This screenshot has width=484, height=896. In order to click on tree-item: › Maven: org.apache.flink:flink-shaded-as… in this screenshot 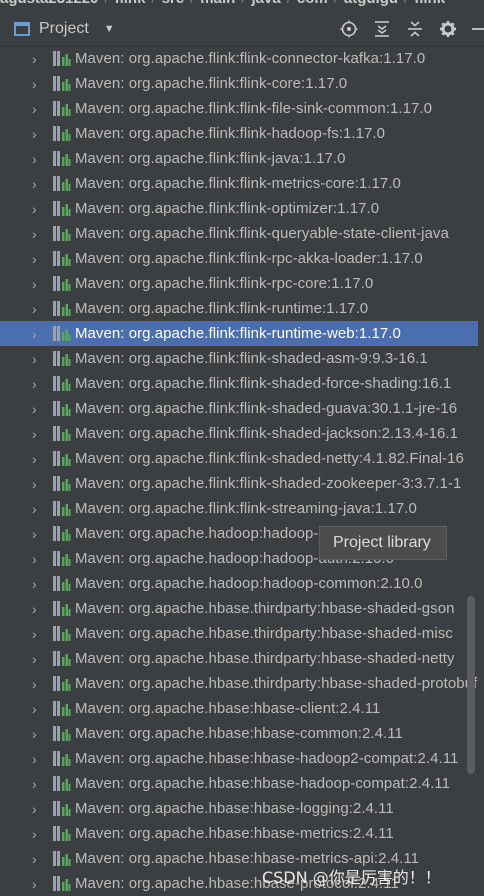, I will do `click(239, 358)`.